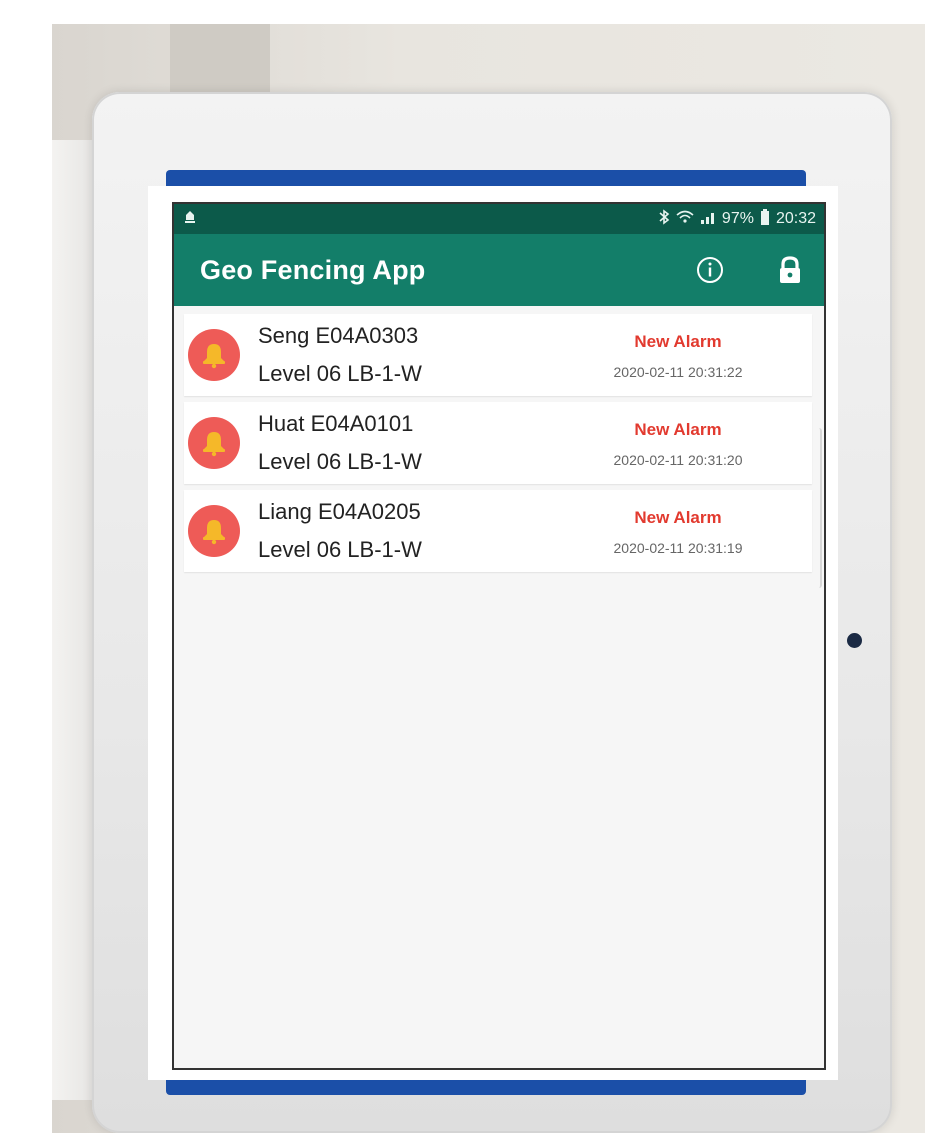 The height and width of the screenshot is (1133, 925). Describe the element at coordinates (340, 443) in the screenshot. I see `alarm-info: Huat E04A0101 Level 06 LB-1-W` at that location.